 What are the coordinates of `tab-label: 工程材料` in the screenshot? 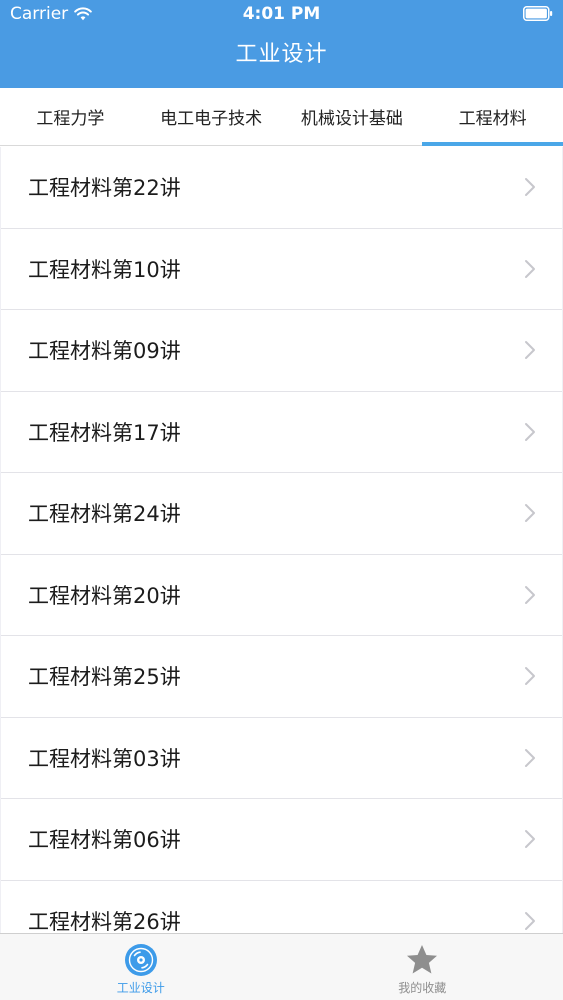 It's located at (492, 119).